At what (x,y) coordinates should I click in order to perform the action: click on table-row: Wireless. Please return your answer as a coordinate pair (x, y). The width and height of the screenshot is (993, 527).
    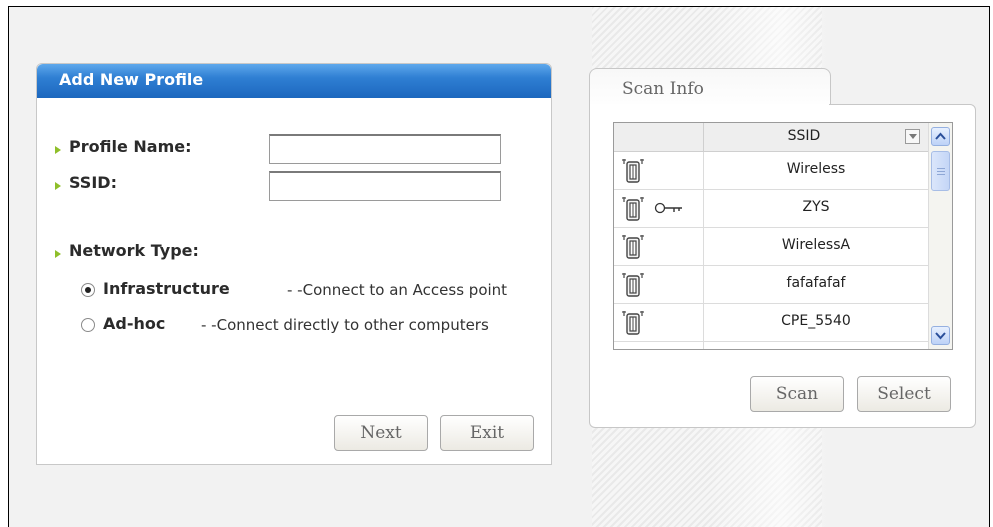
    Looking at the image, I should click on (771, 171).